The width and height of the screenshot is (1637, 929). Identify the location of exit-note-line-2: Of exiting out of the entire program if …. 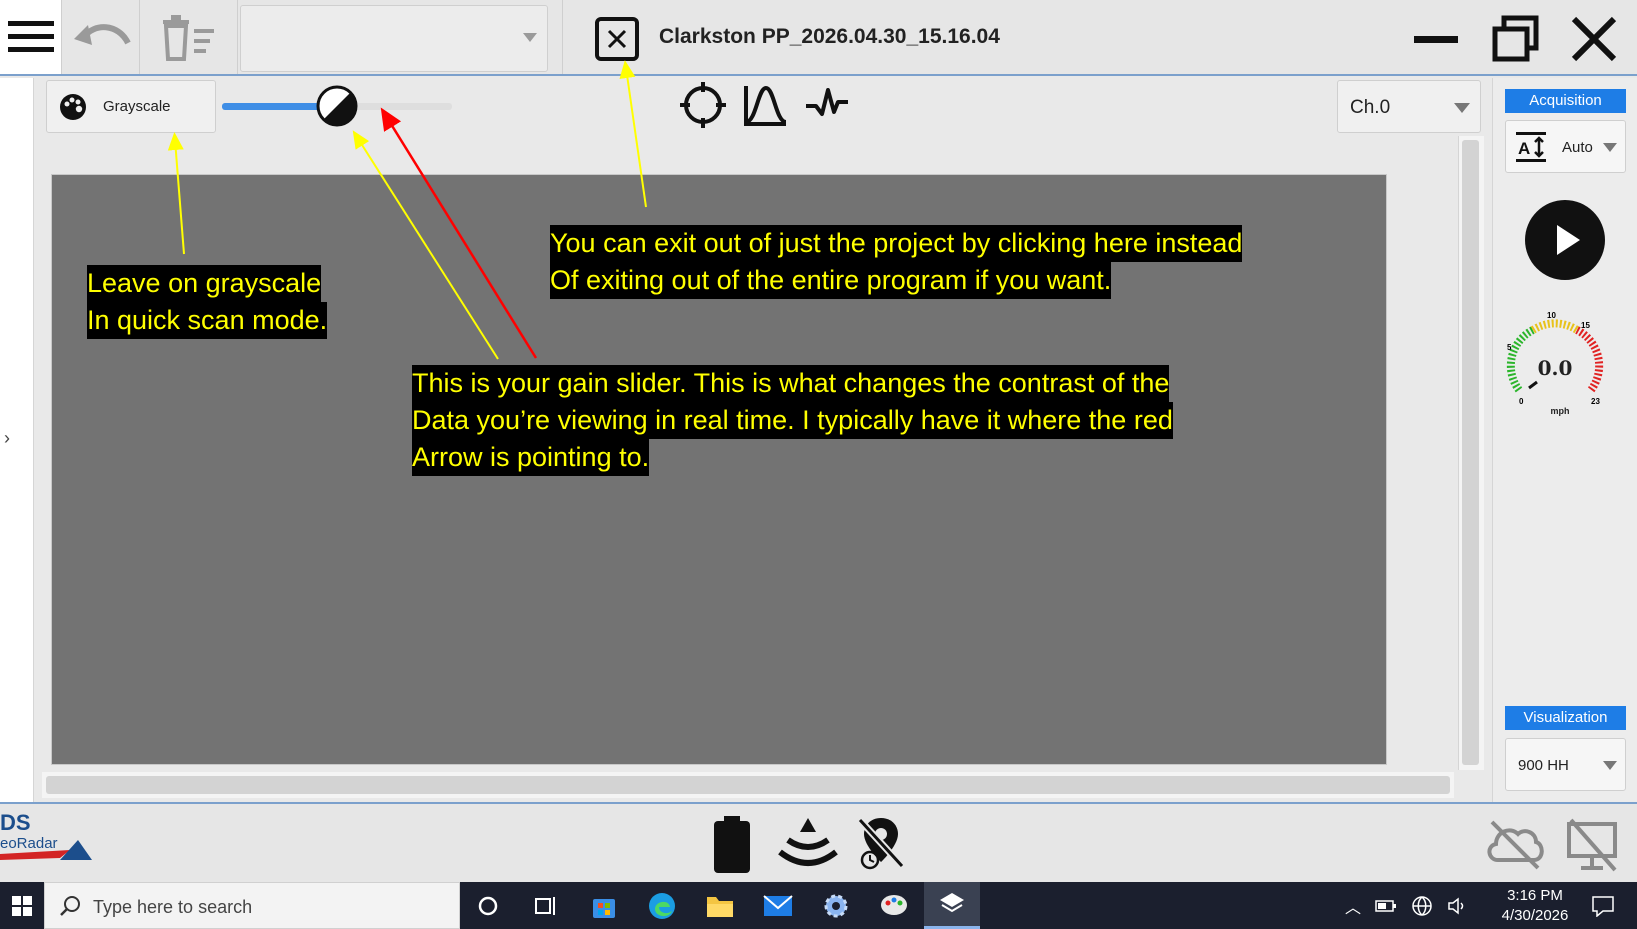
(831, 280).